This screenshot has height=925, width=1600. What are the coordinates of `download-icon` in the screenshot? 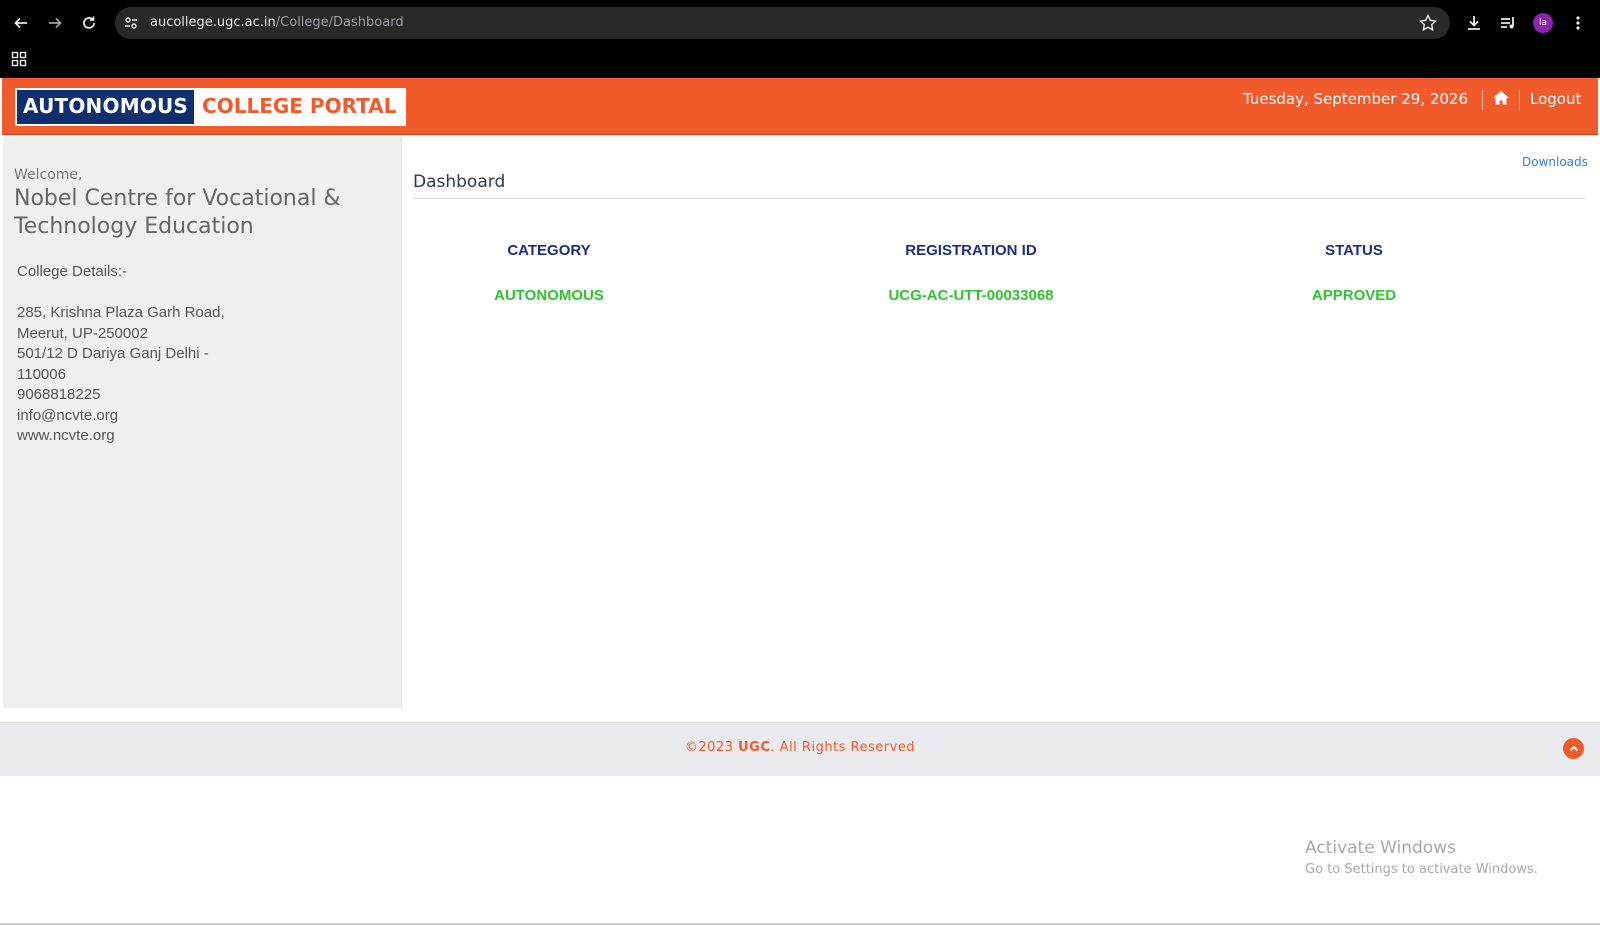 It's located at (1474, 23).